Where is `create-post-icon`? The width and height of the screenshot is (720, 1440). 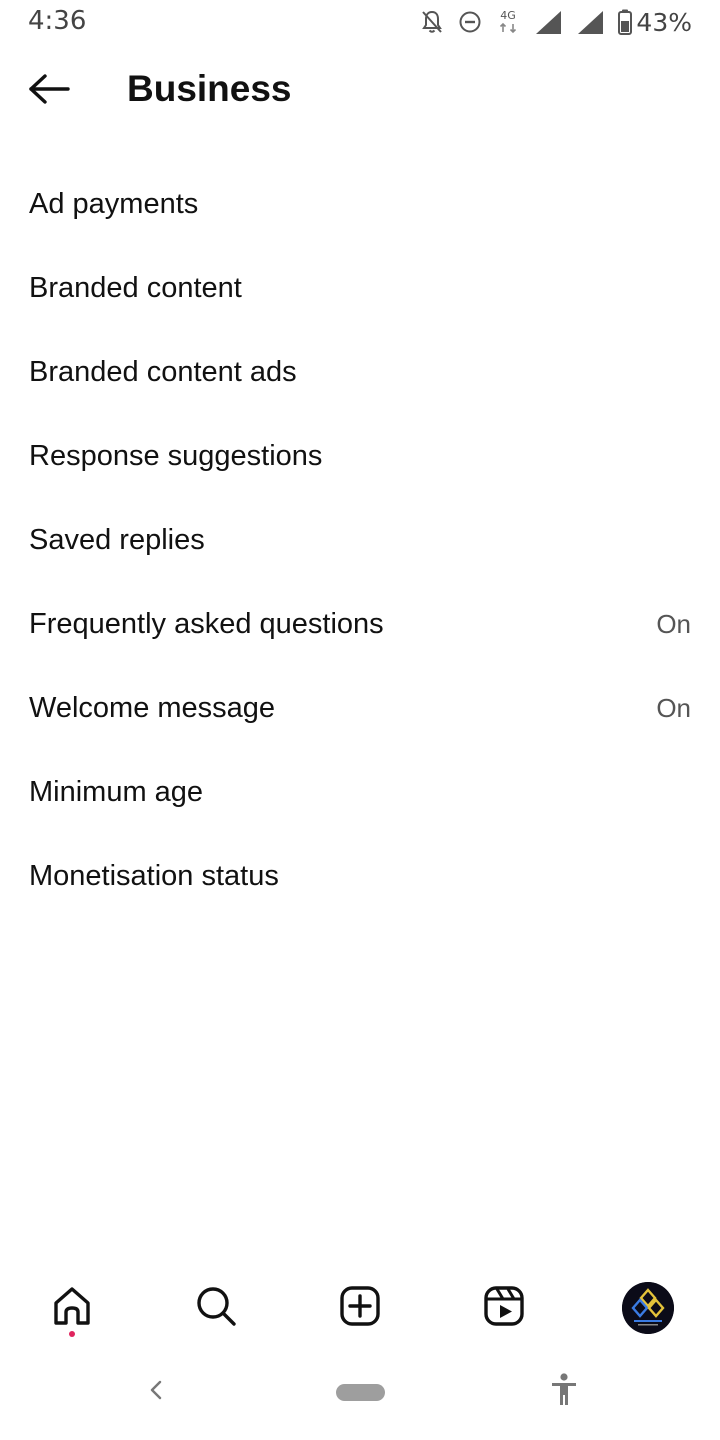
create-post-icon is located at coordinates (360, 1308).